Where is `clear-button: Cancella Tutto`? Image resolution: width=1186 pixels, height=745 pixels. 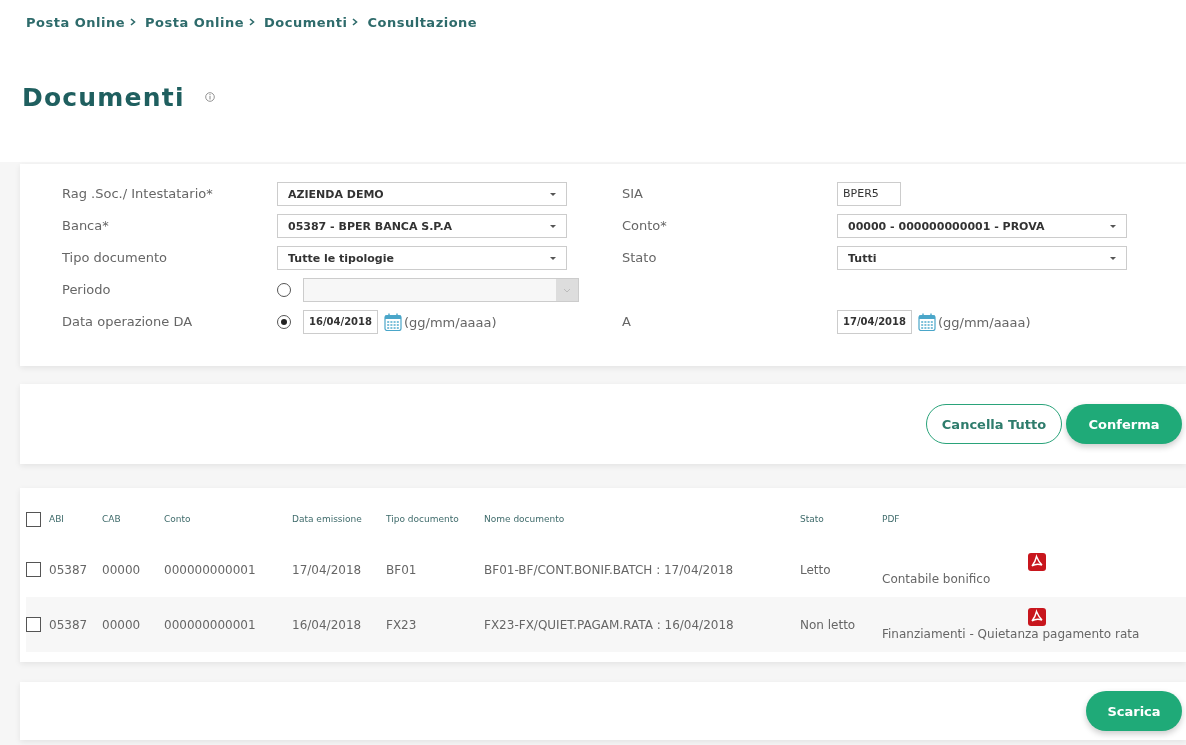 clear-button: Cancella Tutto is located at coordinates (994, 424).